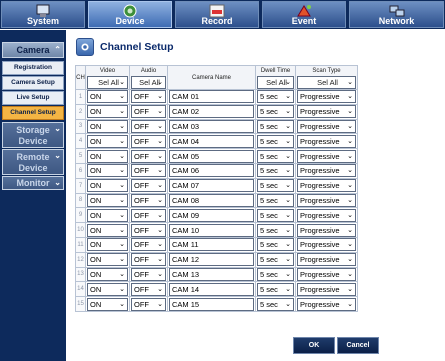  I want to click on dwell-time-select-value: 5 sec, so click(269, 230).